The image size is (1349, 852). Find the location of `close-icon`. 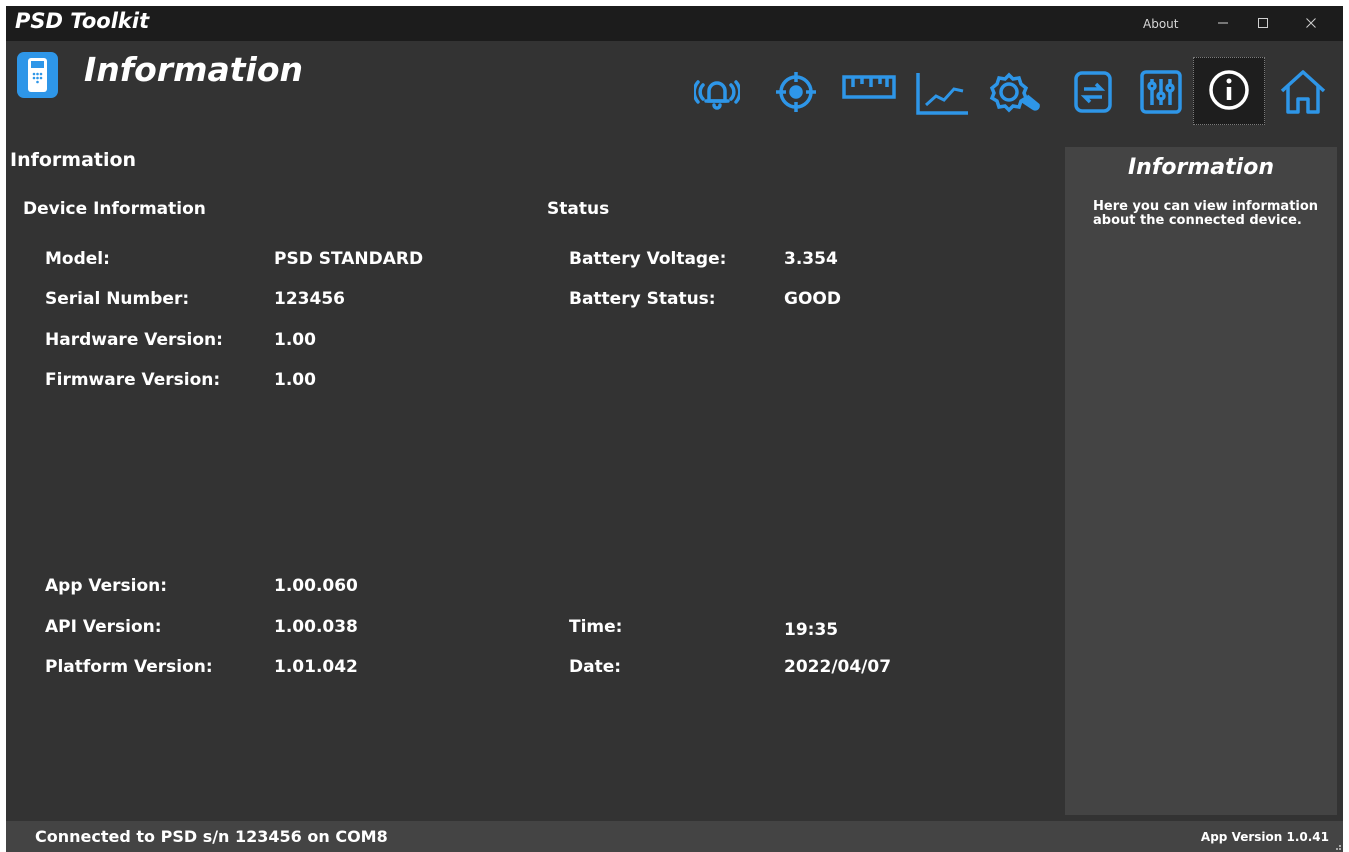

close-icon is located at coordinates (1311, 23).